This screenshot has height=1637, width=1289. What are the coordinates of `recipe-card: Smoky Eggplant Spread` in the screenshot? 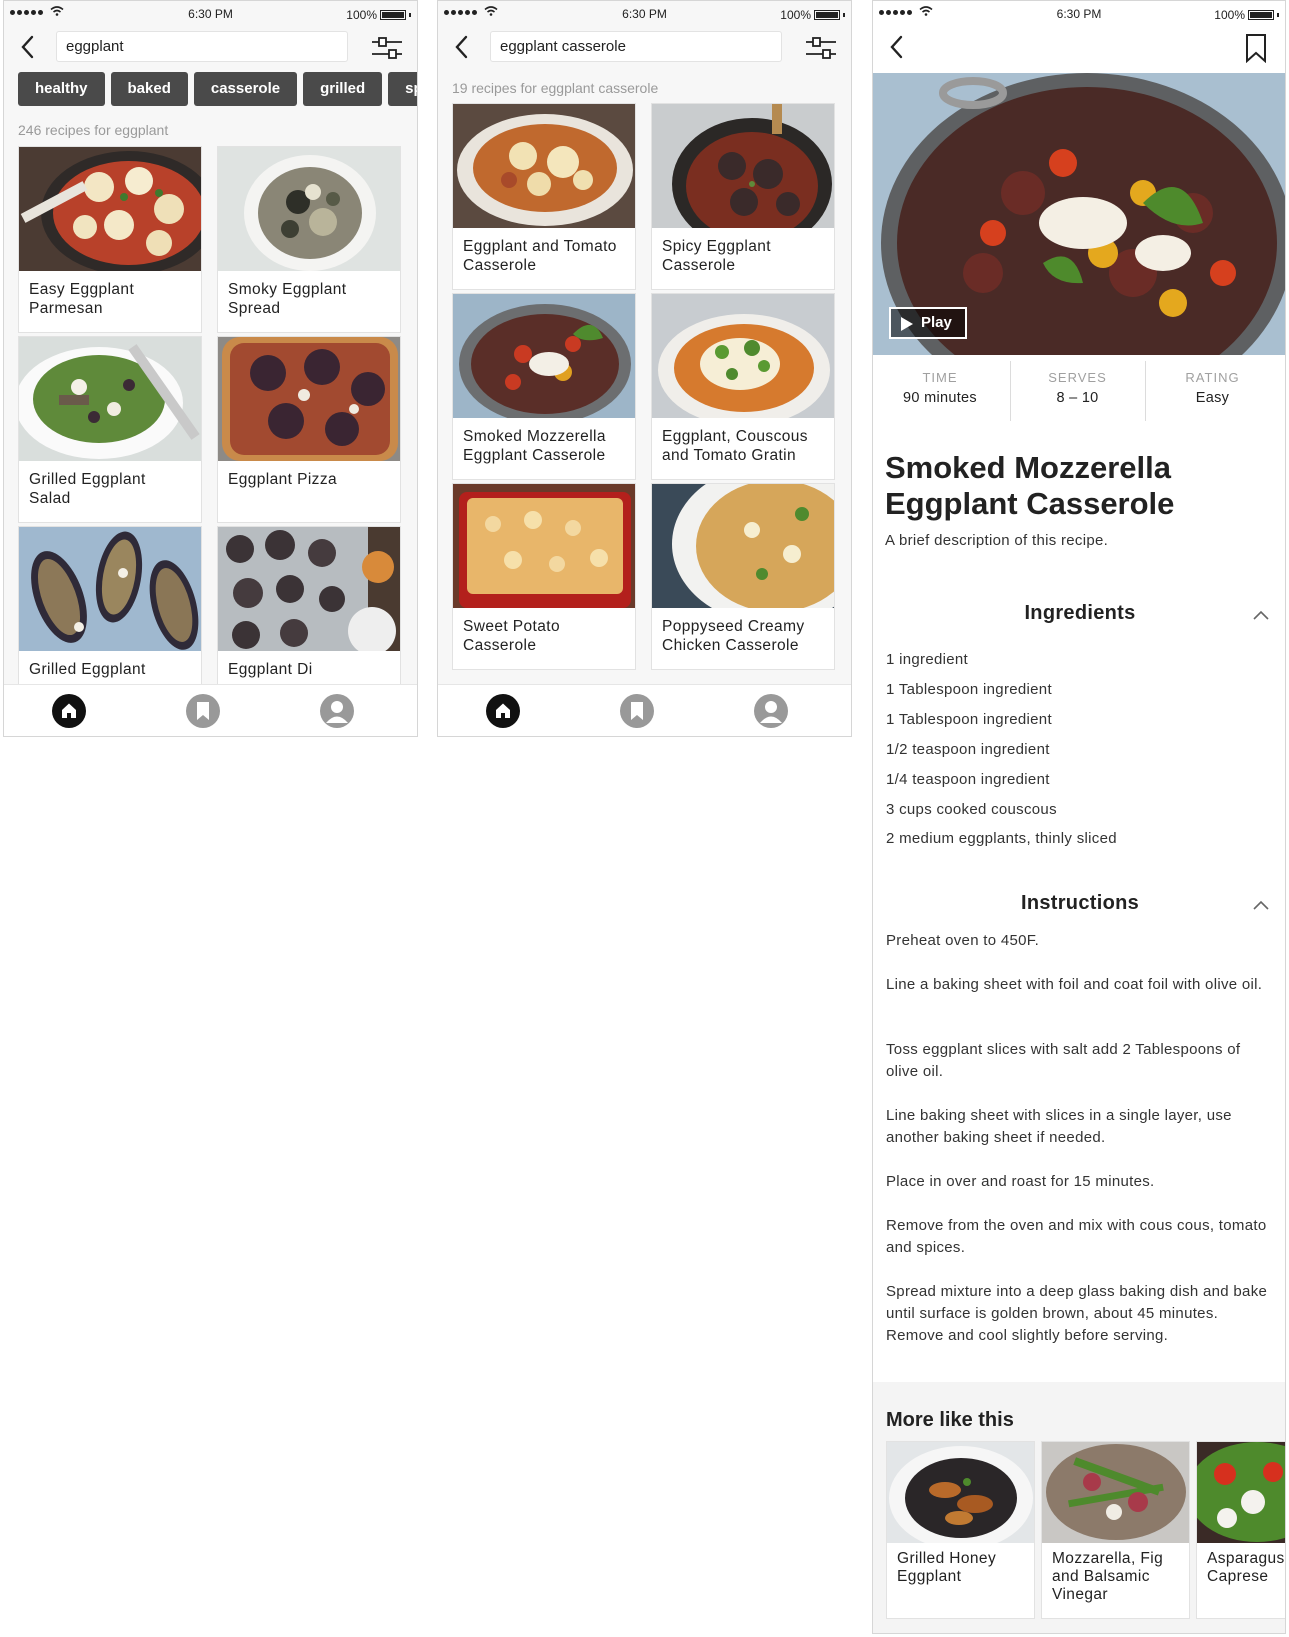 It's located at (309, 239).